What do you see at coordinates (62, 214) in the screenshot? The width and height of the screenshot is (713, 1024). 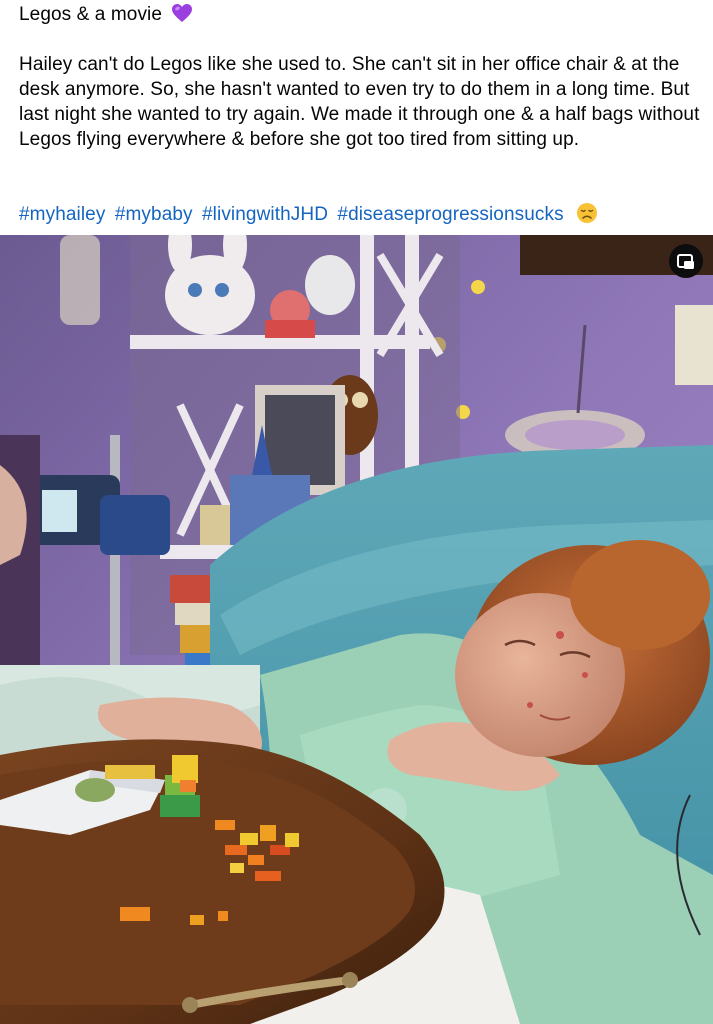 I see `hashtag-link: #myhailey` at bounding box center [62, 214].